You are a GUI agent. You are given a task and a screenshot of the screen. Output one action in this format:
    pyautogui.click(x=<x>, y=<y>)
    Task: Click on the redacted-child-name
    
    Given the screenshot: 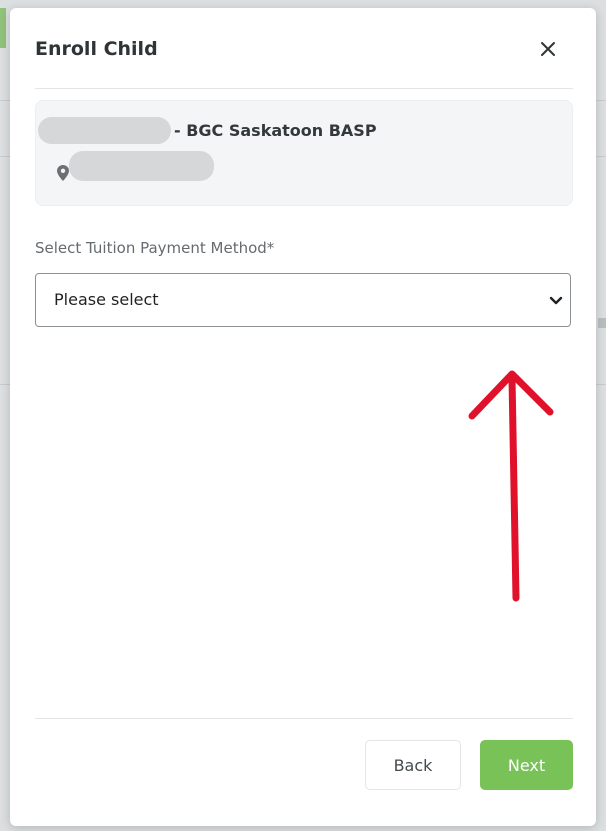 What is the action you would take?
    pyautogui.click(x=104, y=130)
    